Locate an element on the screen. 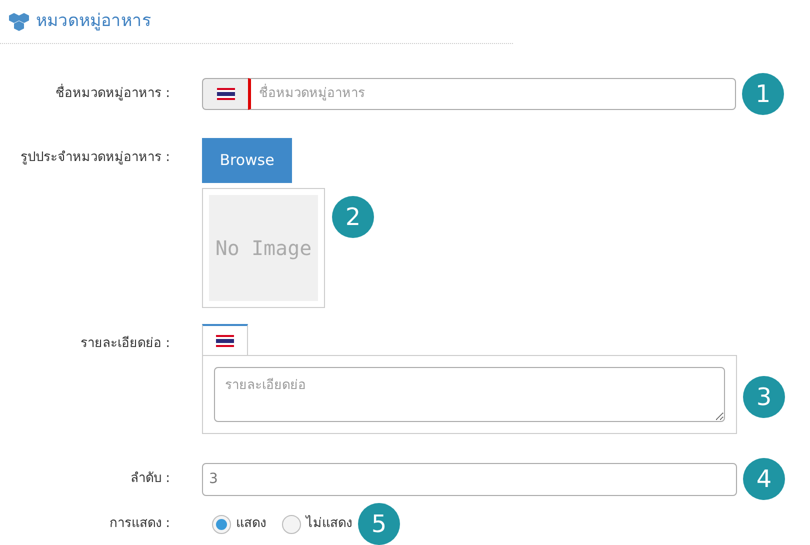 The image size is (810, 545). field-label: รูปประจำหมวดหมู่อาหาร : is located at coordinates (94, 158).